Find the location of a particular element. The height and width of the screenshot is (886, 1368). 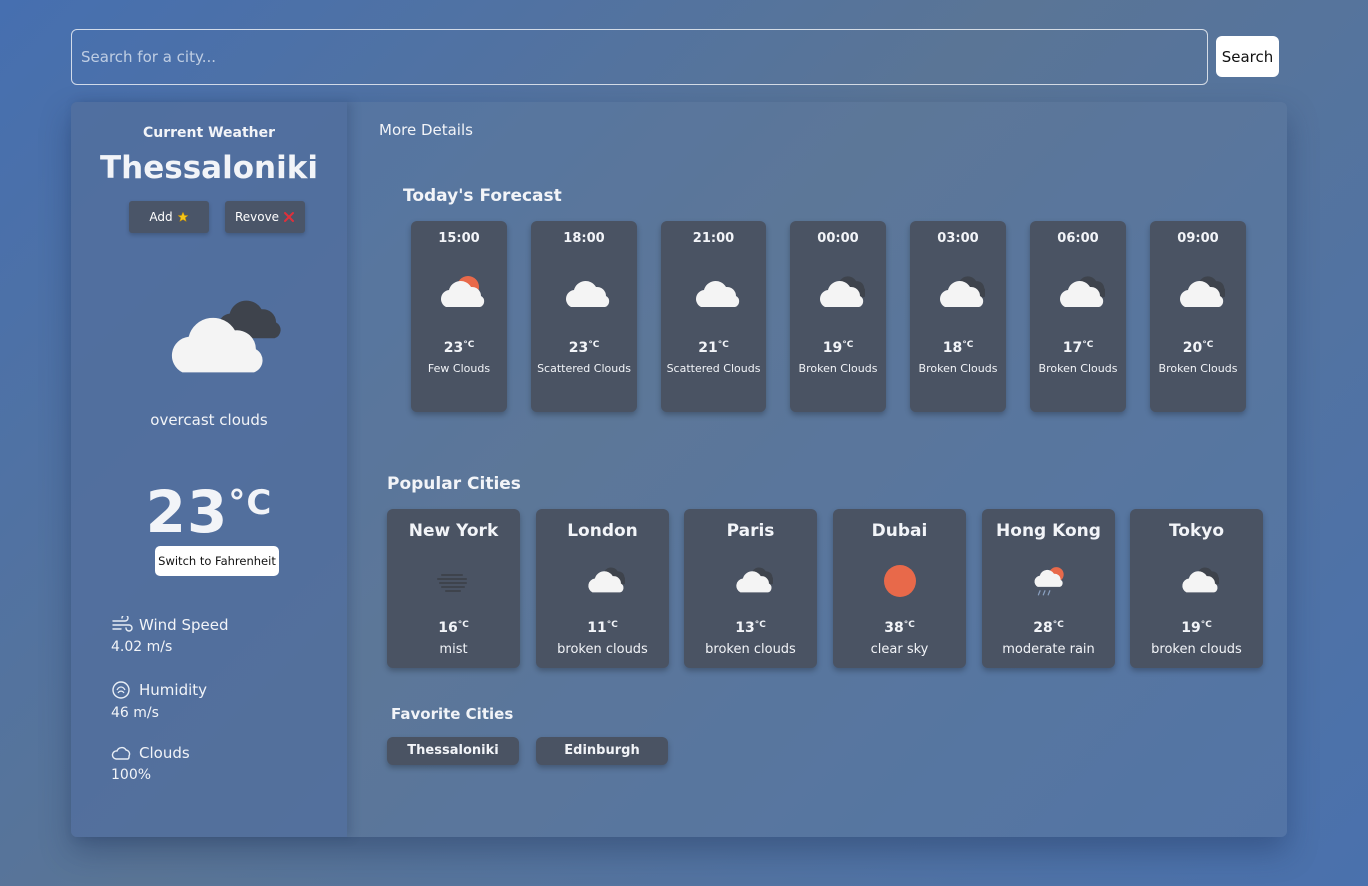

search-bar: Search is located at coordinates (675, 57).